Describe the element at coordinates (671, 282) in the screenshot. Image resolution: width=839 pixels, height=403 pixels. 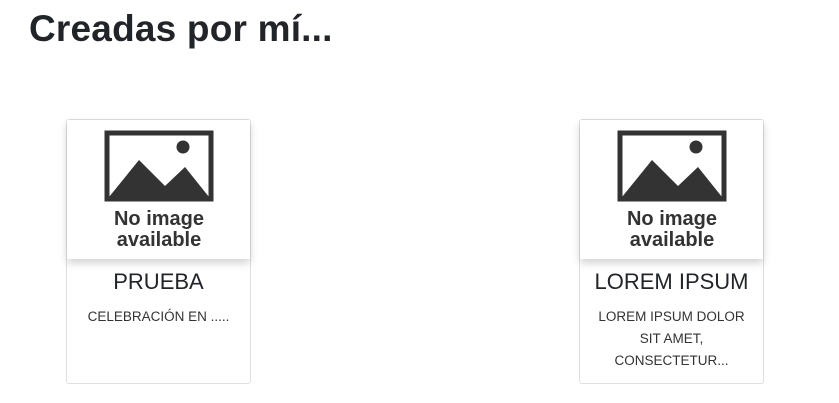
I see `card-title: LOREM IPSUM` at that location.